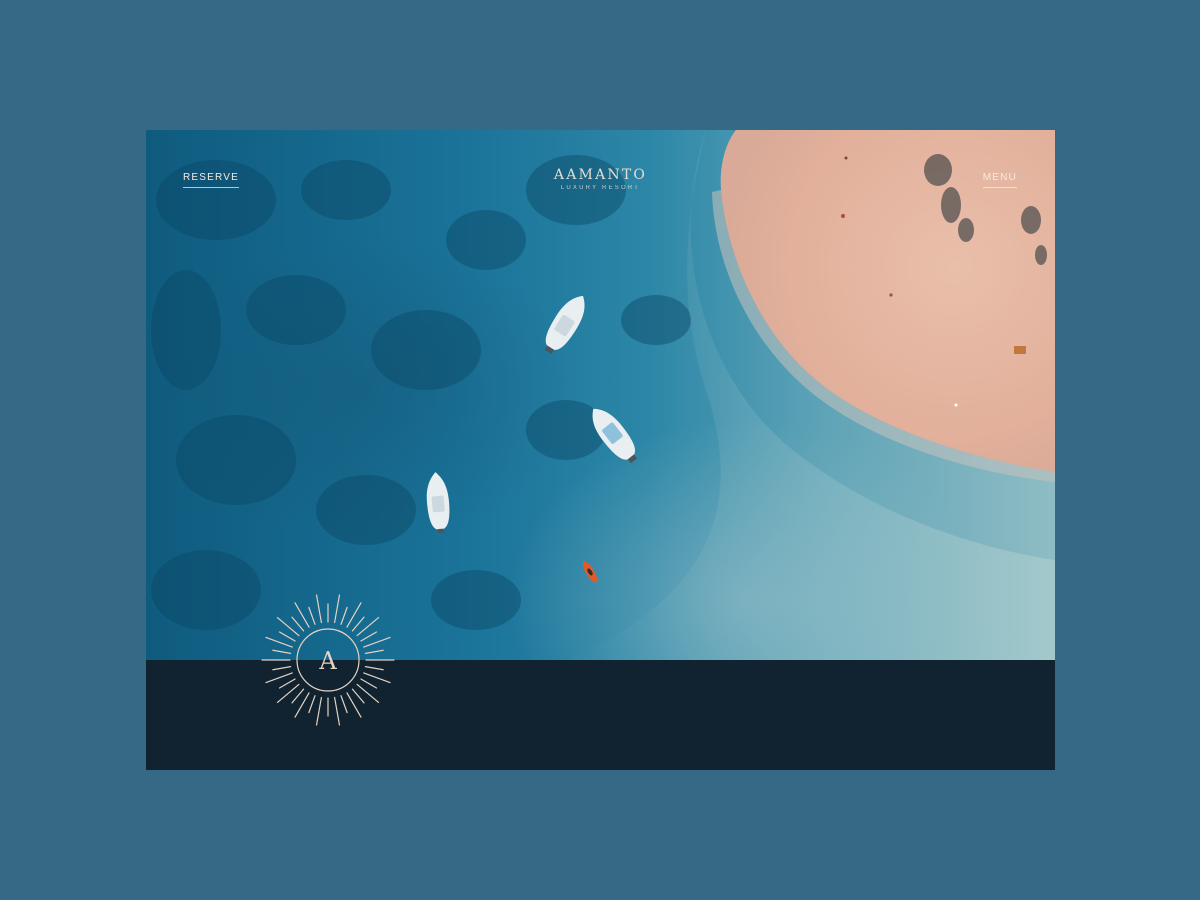 This screenshot has height=900, width=1200. I want to click on emblem-letter: A, so click(327, 661).